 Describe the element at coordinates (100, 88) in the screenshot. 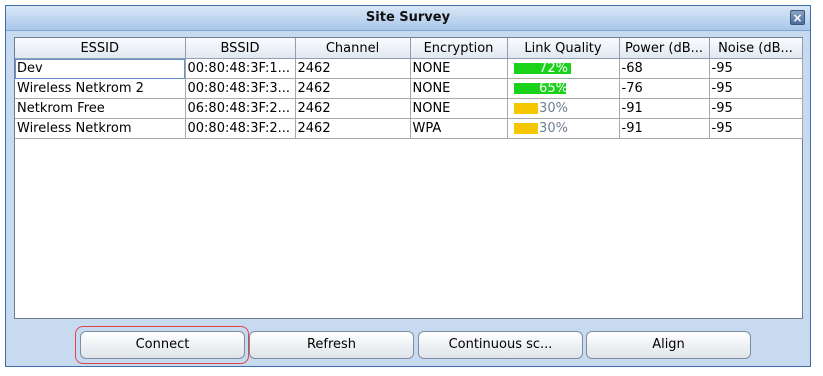

I see `essid-cell: Wireless Netkrom 2` at that location.